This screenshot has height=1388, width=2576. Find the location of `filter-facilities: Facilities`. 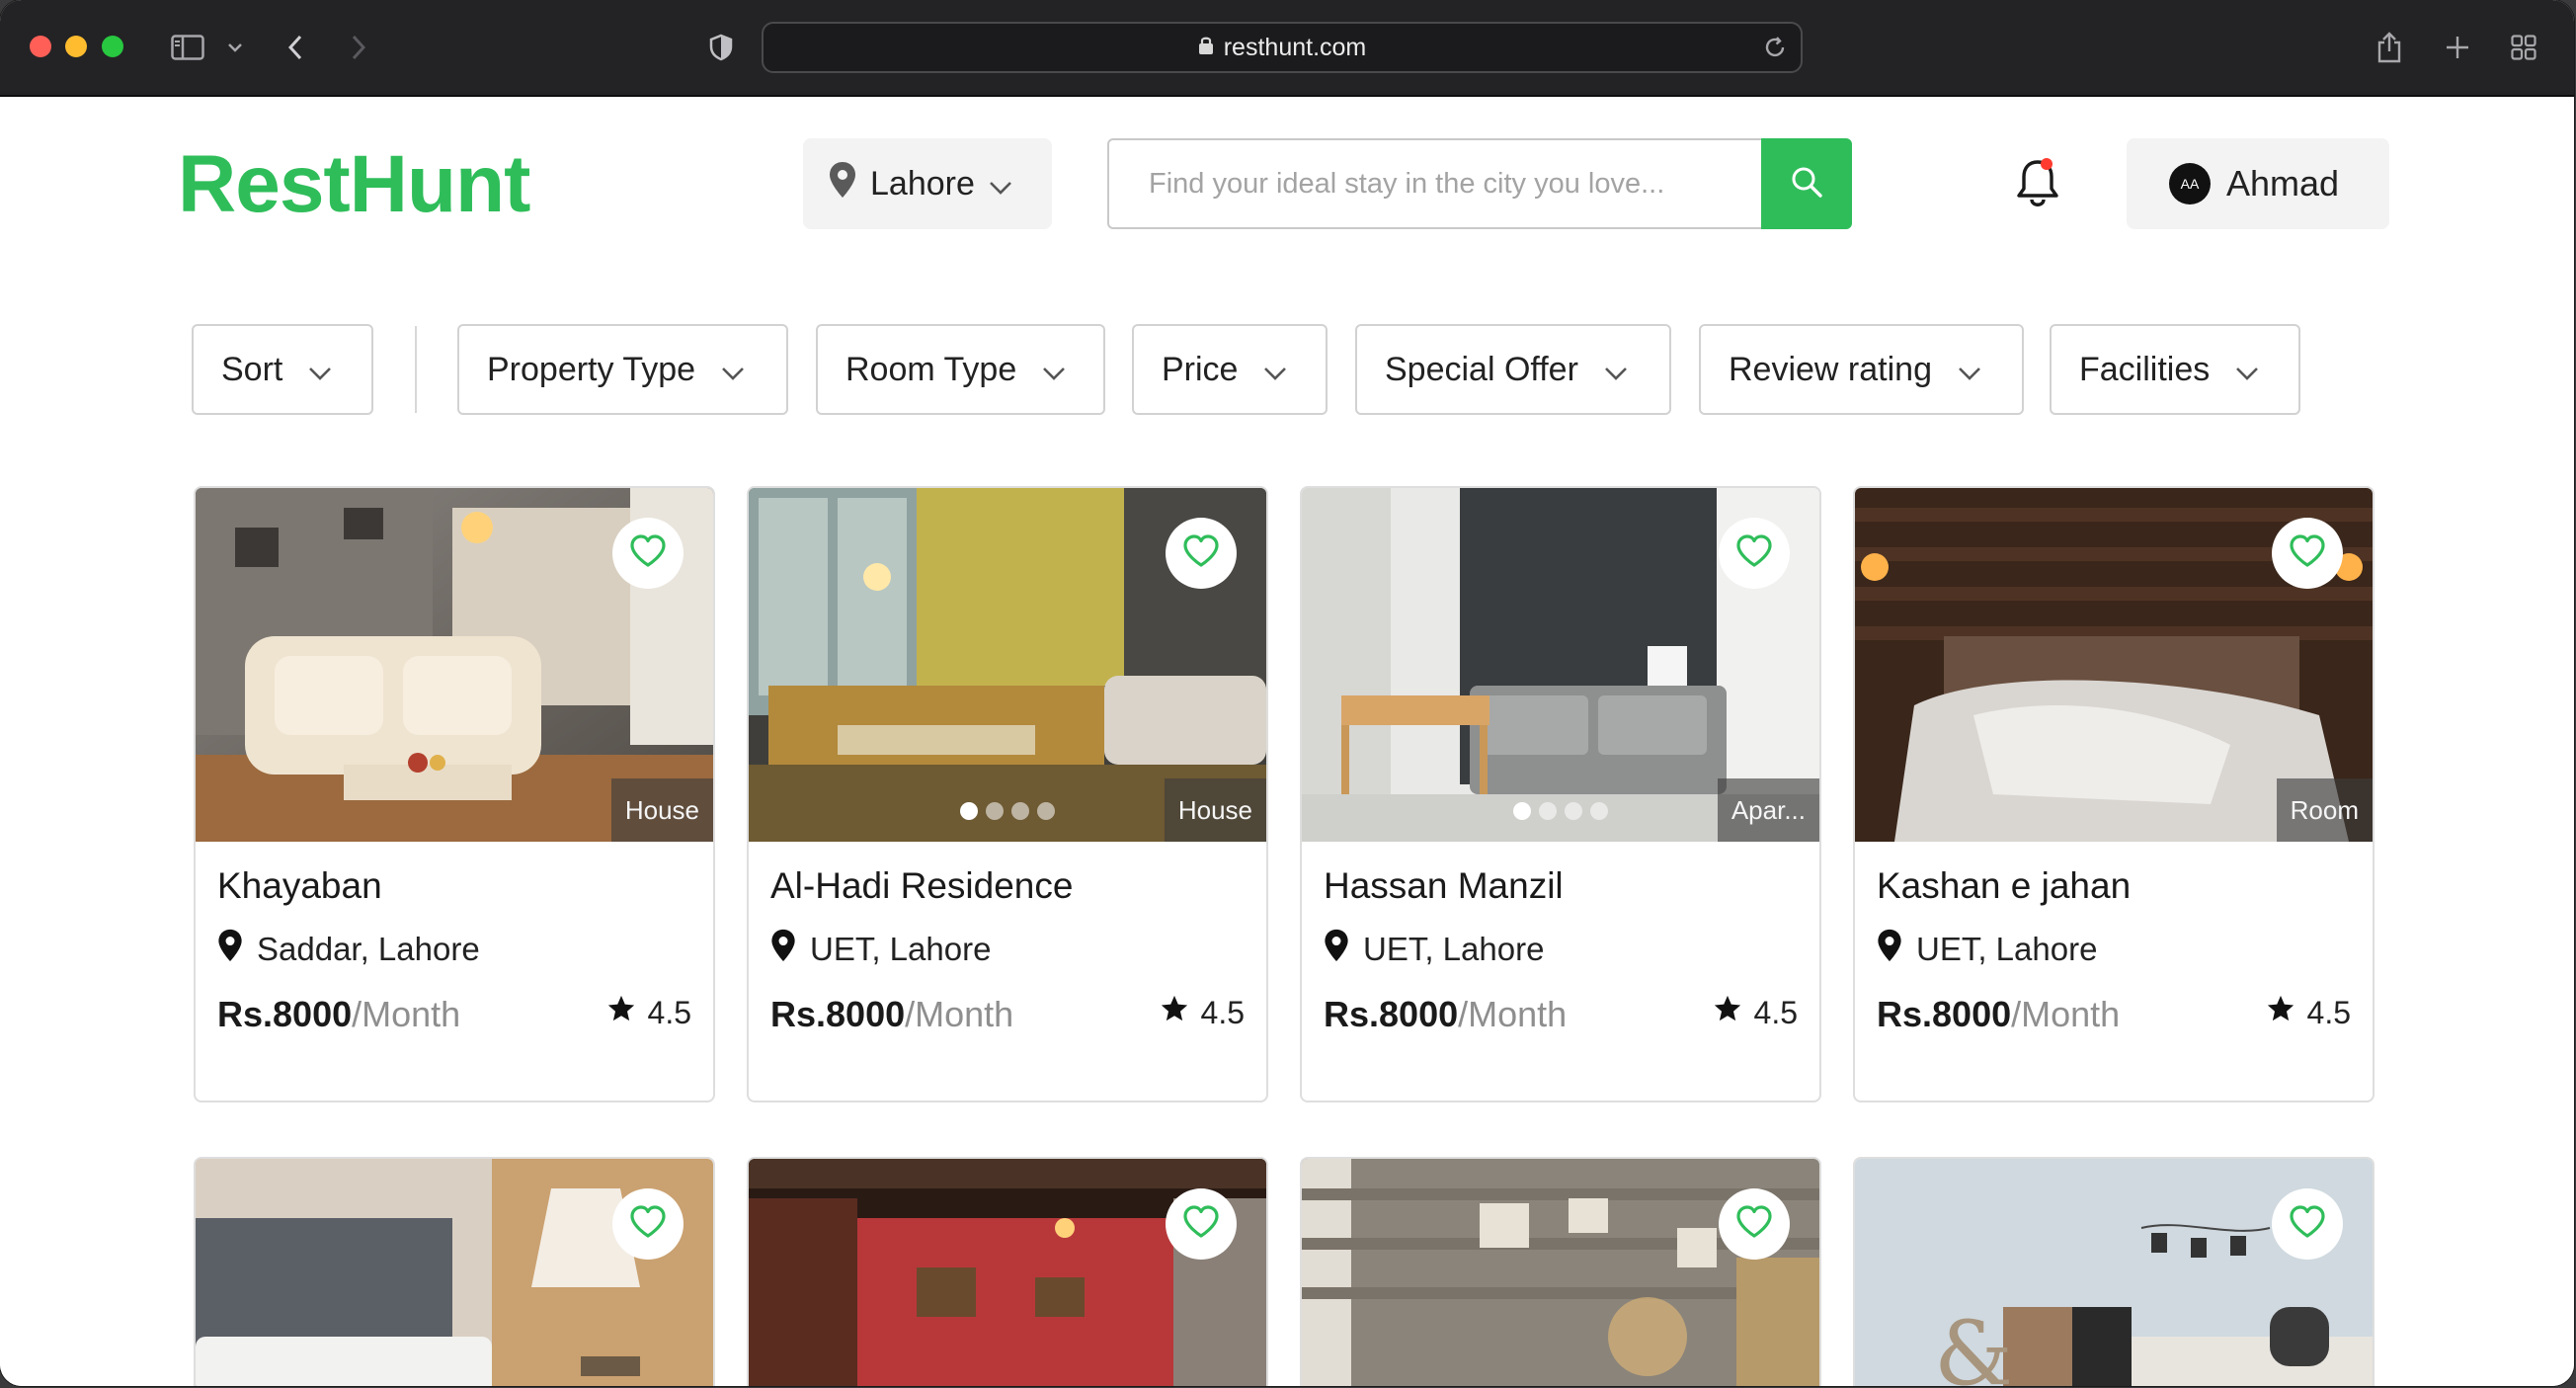

filter-facilities: Facilities is located at coordinates (2175, 369).